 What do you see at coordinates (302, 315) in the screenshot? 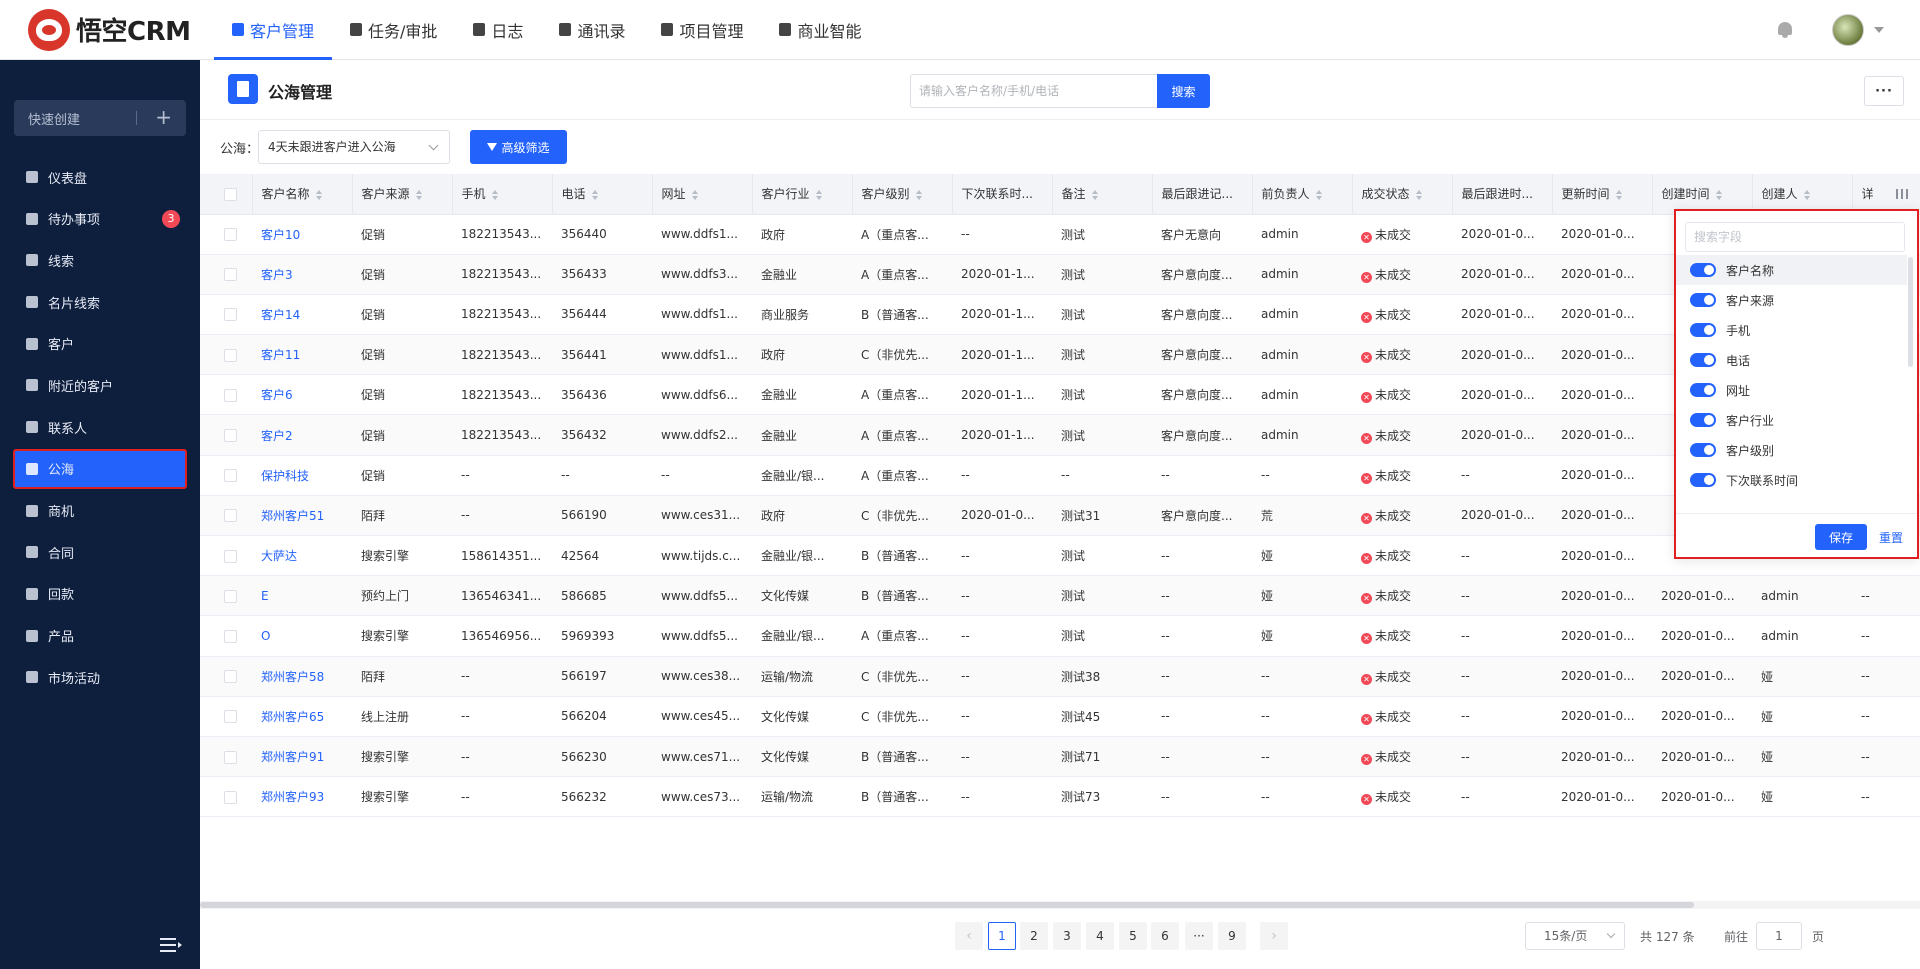
I see `customer-name-link: 客户14` at bounding box center [302, 315].